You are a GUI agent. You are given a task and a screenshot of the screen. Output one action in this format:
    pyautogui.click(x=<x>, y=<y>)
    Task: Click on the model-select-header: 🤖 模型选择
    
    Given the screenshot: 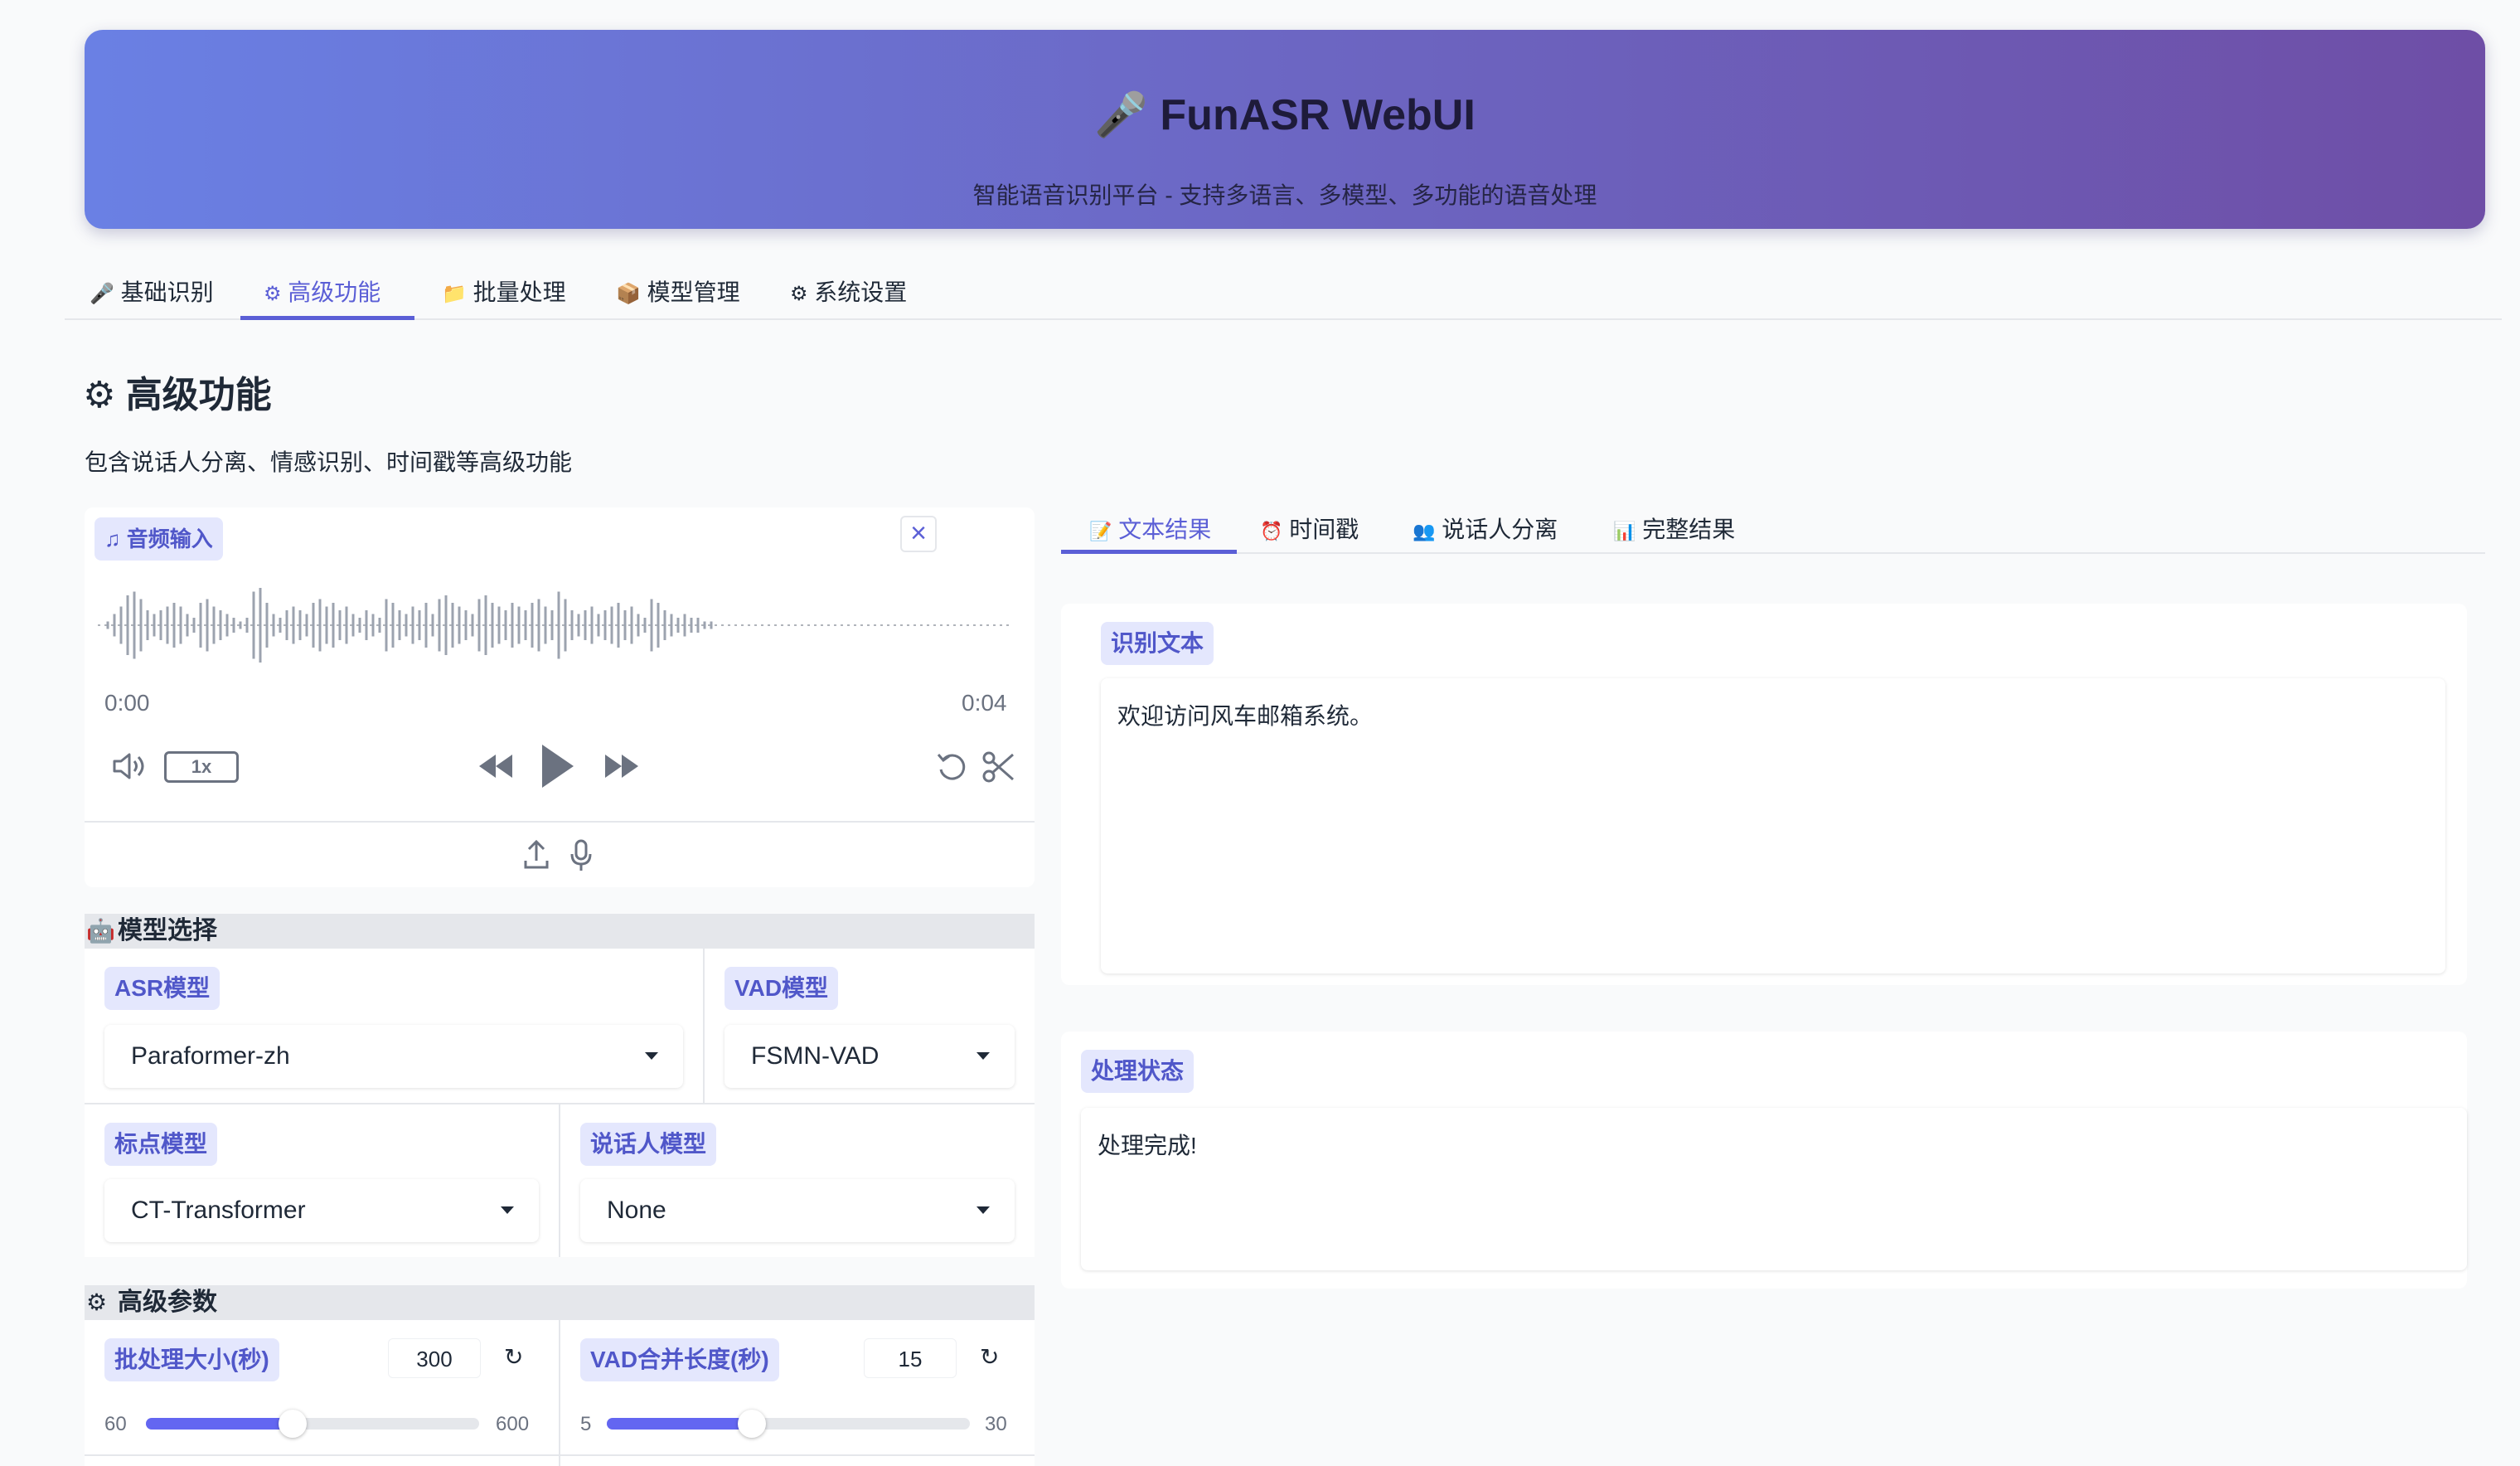 What is the action you would take?
    pyautogui.click(x=560, y=931)
    